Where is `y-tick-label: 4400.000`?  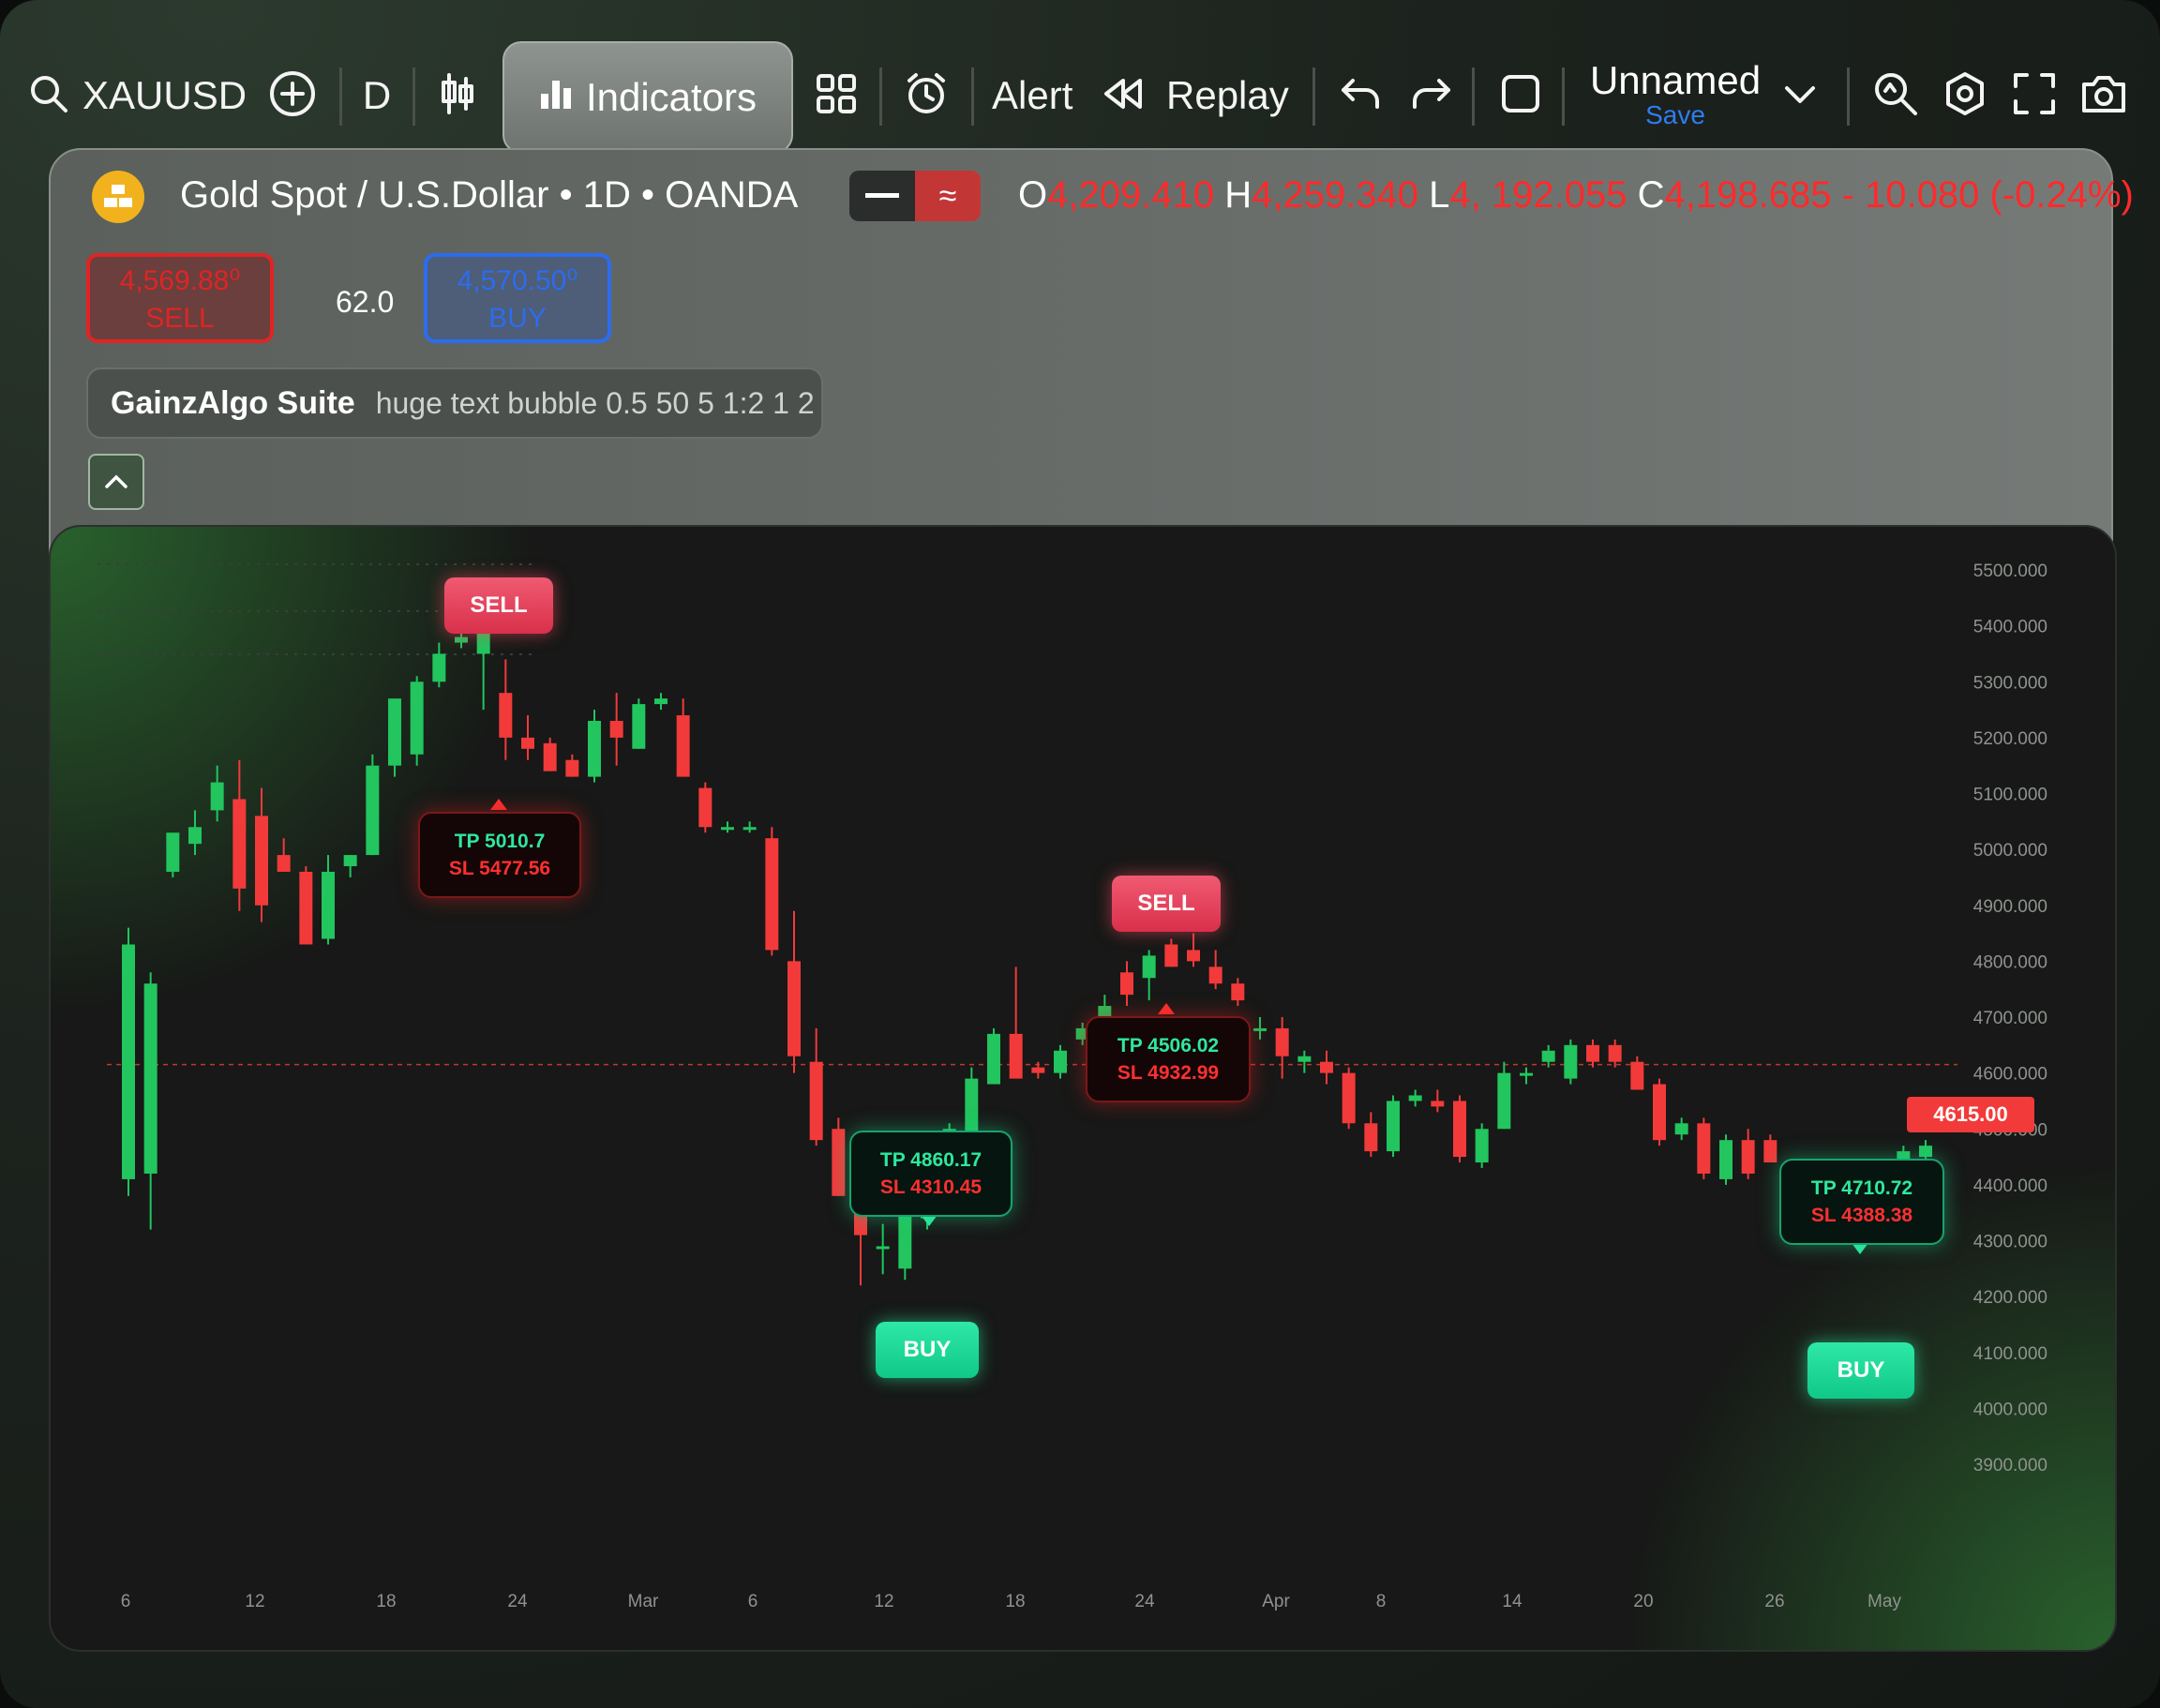 y-tick-label: 4400.000 is located at coordinates (2010, 1186).